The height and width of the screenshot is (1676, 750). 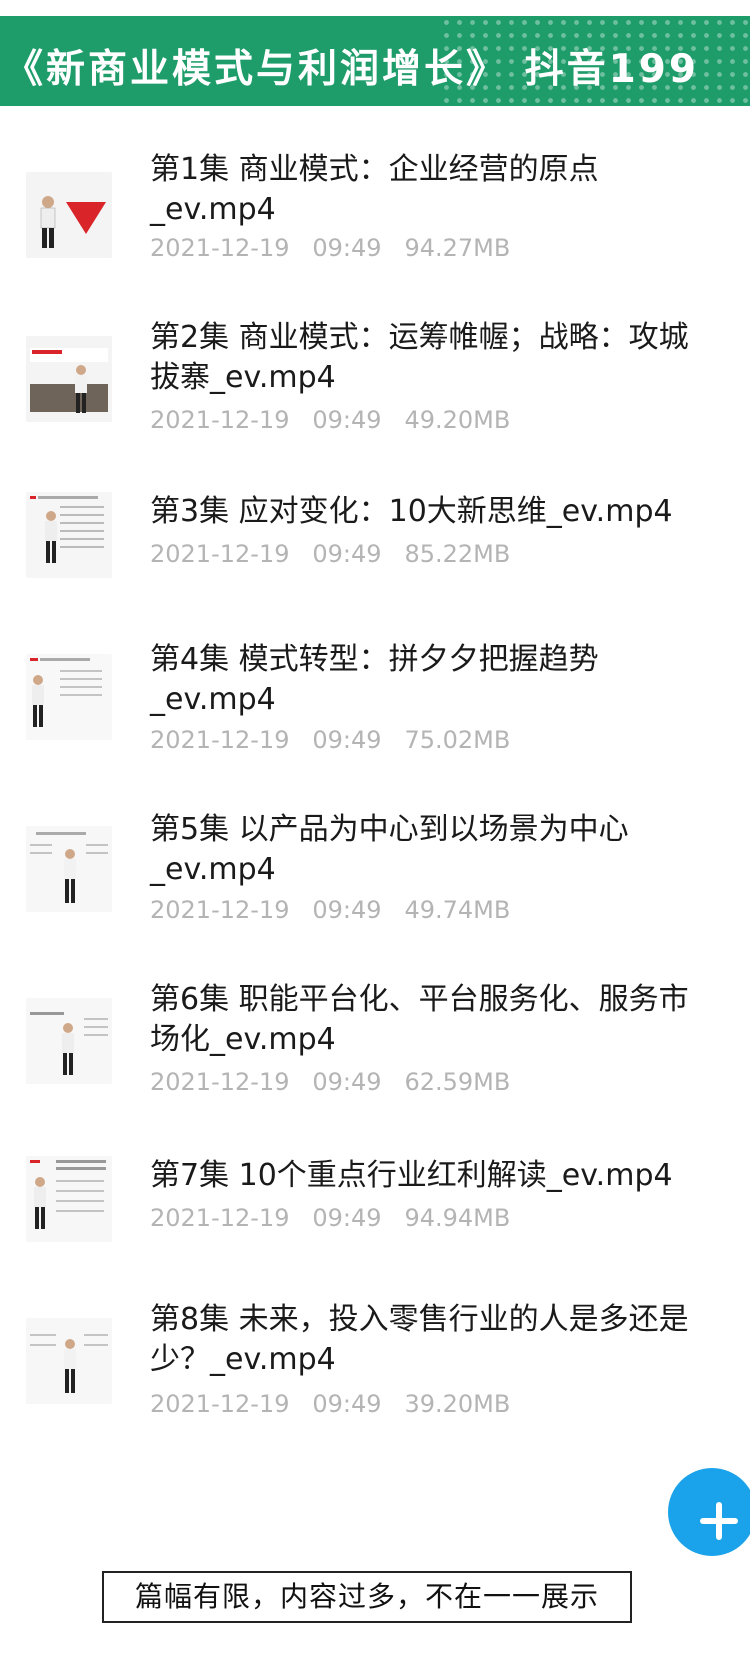 I want to click on add-button, so click(x=709, y=1512).